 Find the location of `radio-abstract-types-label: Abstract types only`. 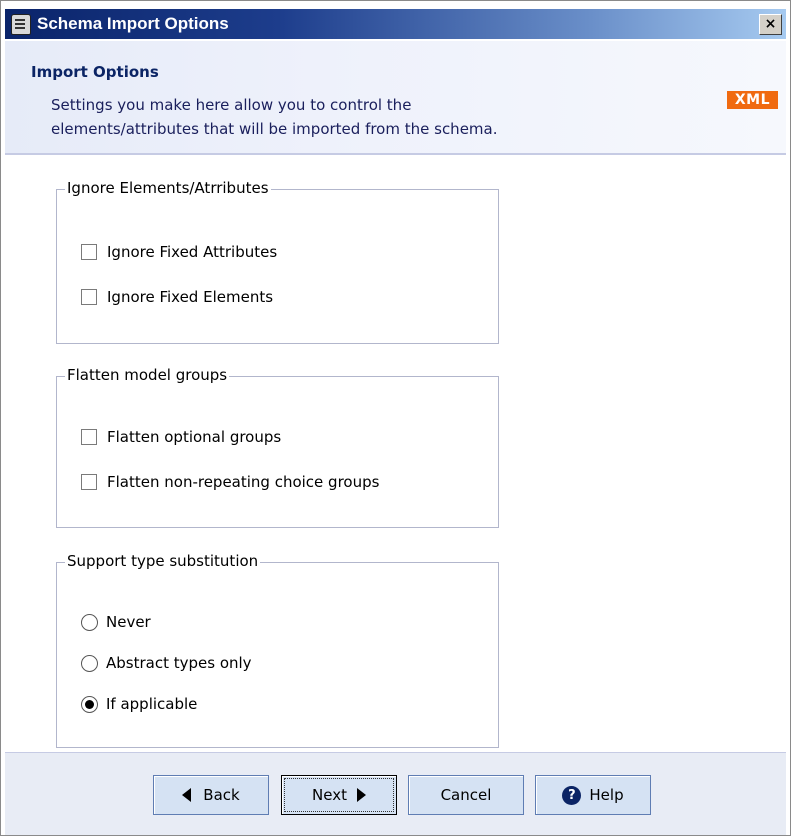

radio-abstract-types-label: Abstract types only is located at coordinates (179, 663).